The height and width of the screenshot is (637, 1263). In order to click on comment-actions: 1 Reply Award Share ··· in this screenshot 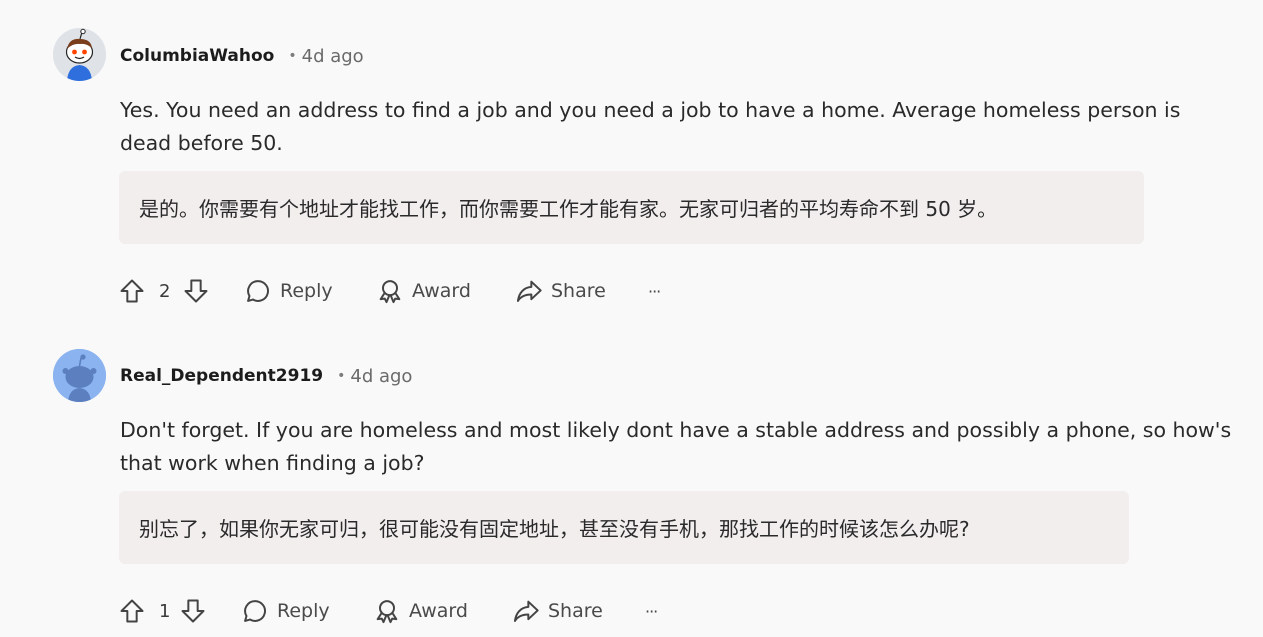, I will do `click(428, 611)`.